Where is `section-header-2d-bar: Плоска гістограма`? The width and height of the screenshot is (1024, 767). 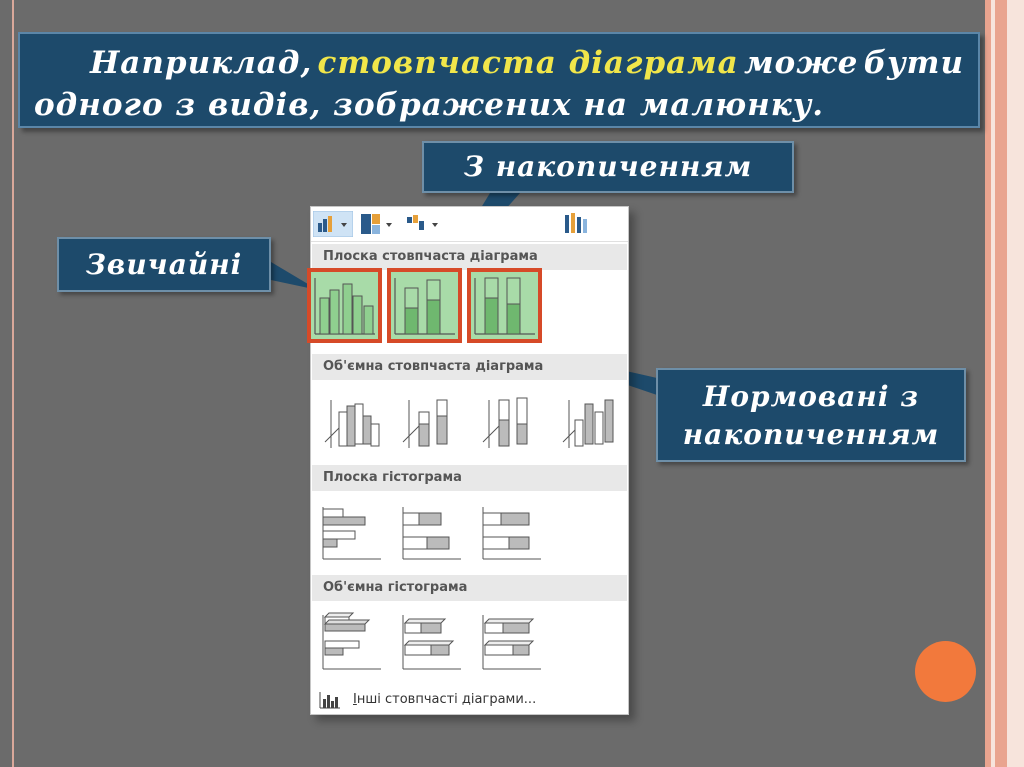
section-header-2d-bar: Плоска гістограма is located at coordinates (469, 478).